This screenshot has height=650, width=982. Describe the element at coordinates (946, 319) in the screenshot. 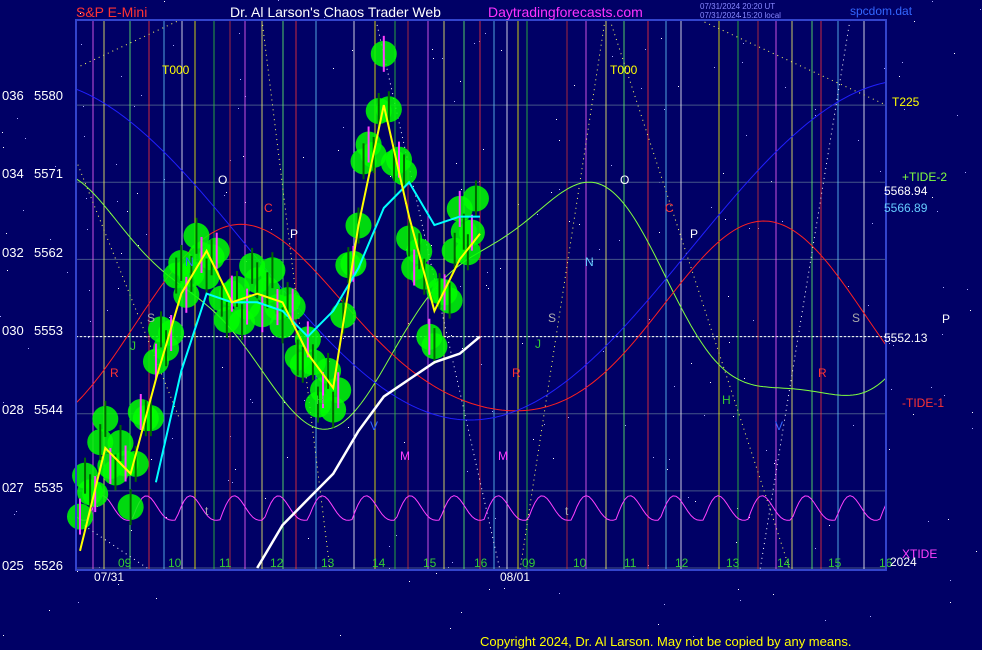

I see `pivot-marker-label: P` at that location.